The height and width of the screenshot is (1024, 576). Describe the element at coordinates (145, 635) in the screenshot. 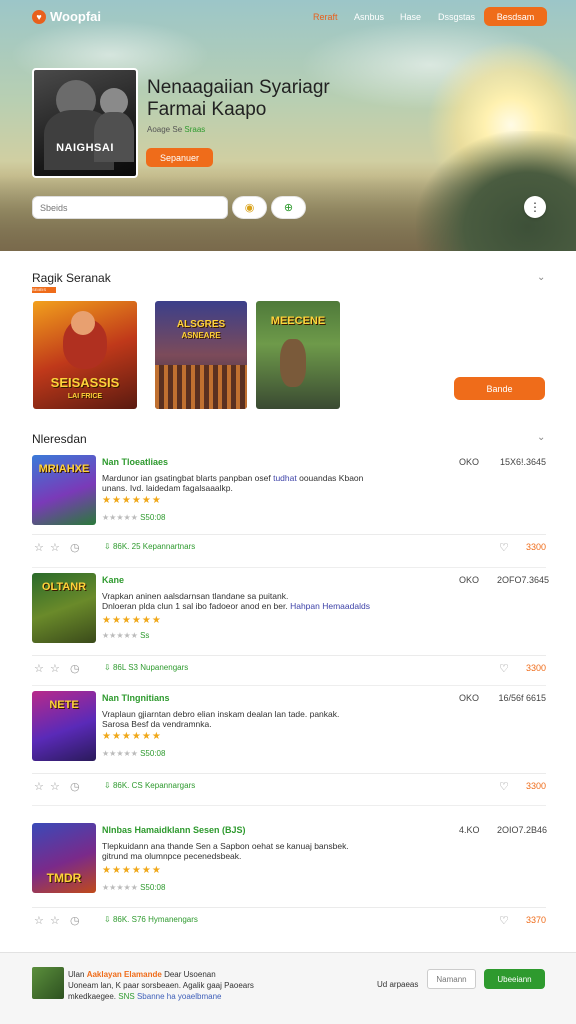

I see `rating-text: Ss` at that location.